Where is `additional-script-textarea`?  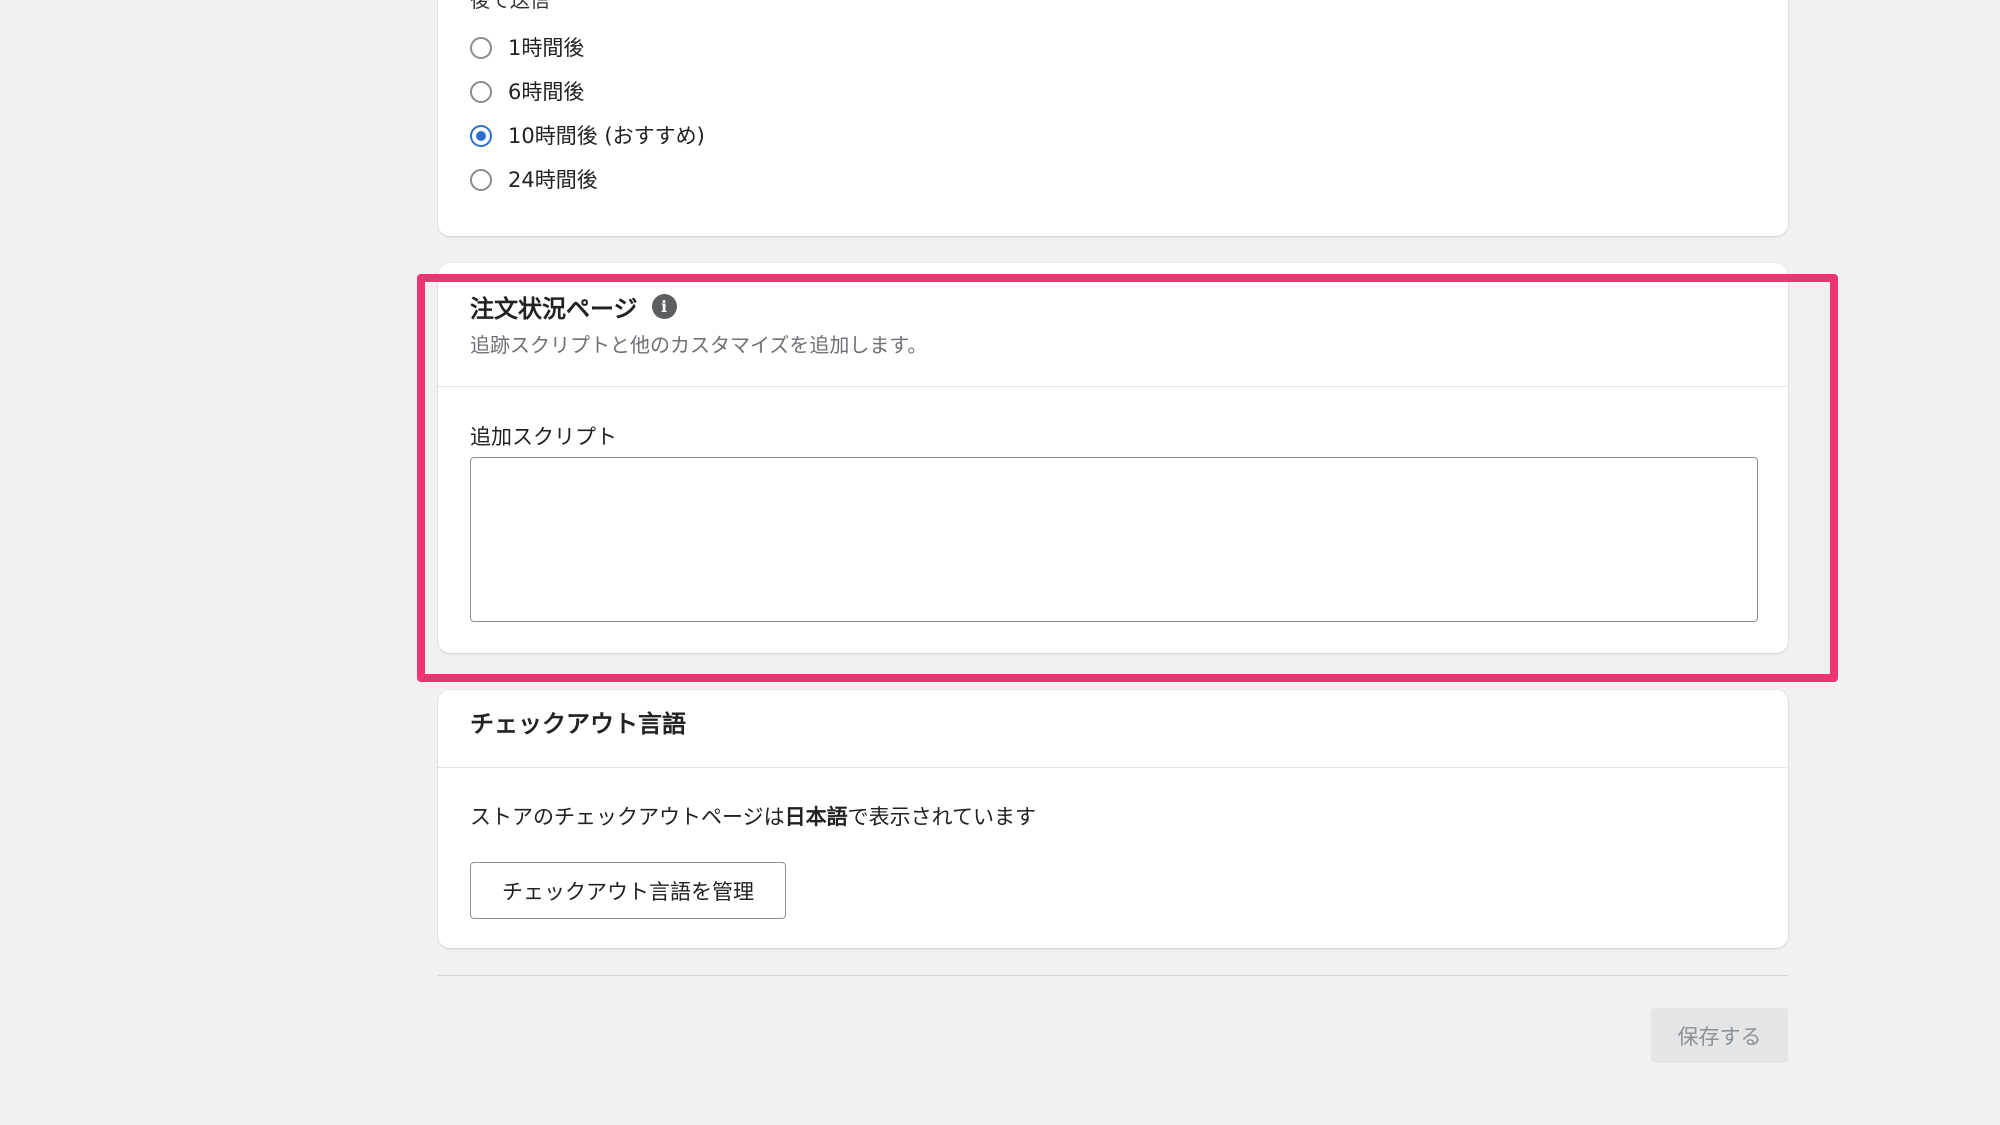
additional-script-textarea is located at coordinates (1114, 539).